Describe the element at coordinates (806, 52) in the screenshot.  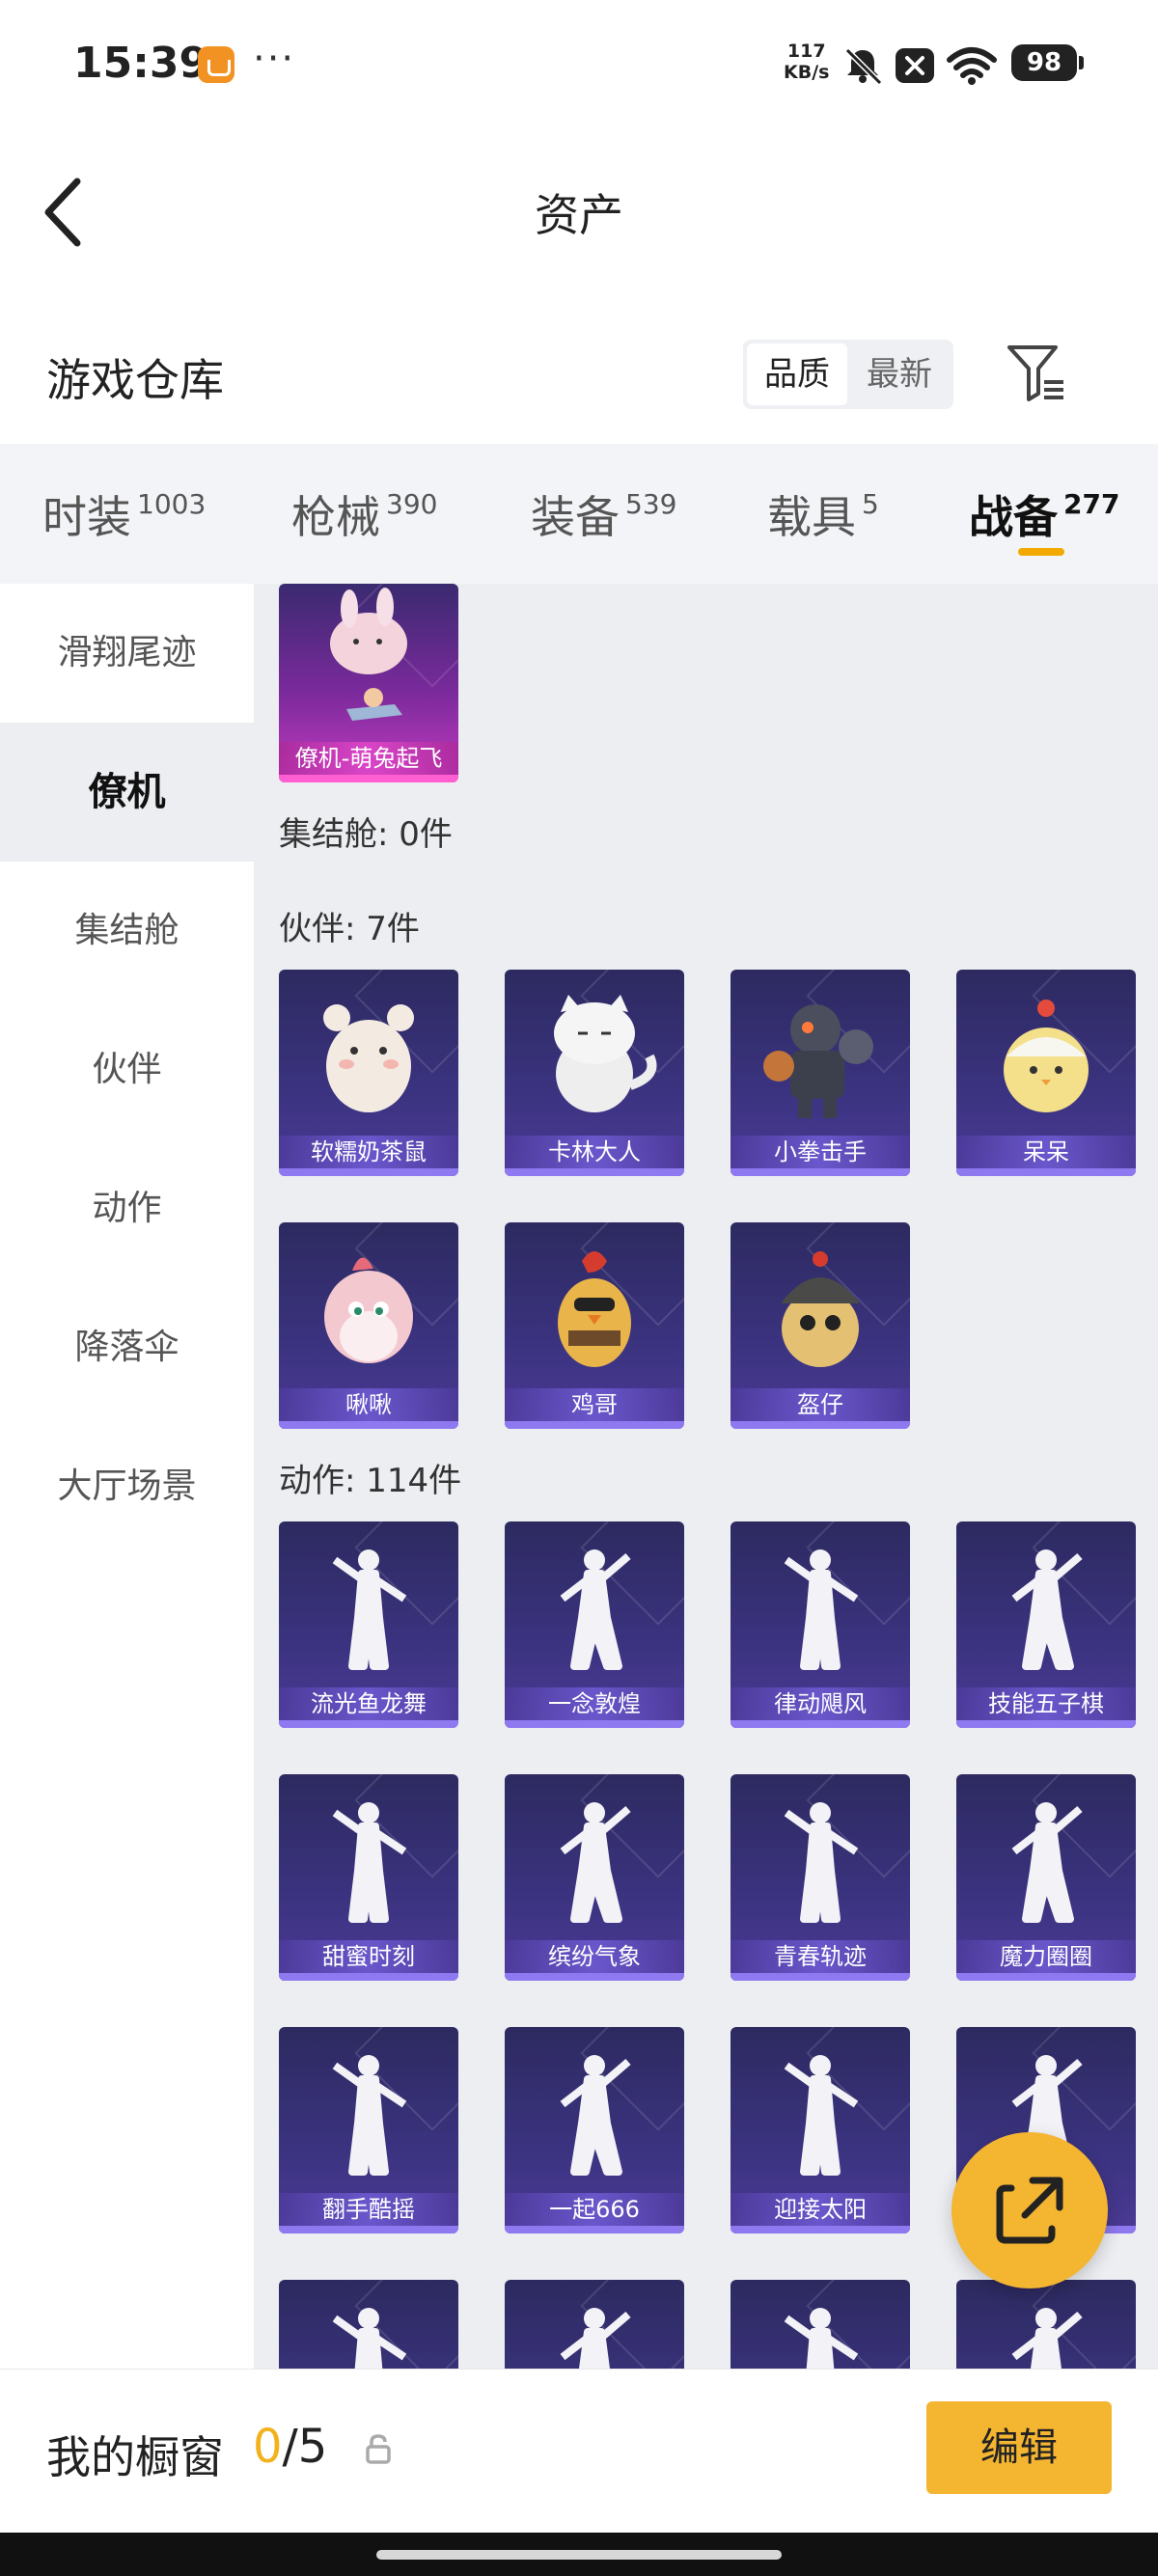
I see `network-speed-value: 117` at that location.